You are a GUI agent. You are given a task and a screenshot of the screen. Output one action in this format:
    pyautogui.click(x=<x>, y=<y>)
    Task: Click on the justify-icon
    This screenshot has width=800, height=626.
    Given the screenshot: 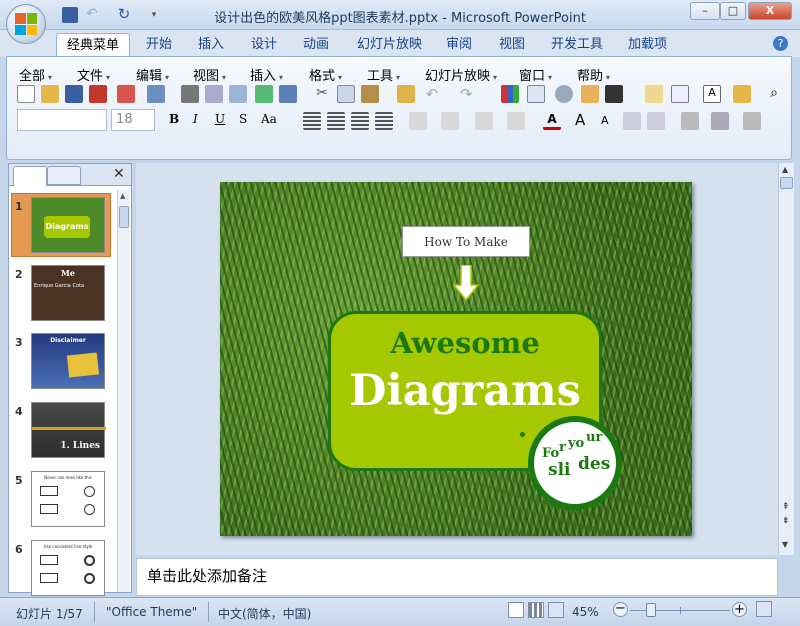 What is the action you would take?
    pyautogui.click(x=384, y=121)
    